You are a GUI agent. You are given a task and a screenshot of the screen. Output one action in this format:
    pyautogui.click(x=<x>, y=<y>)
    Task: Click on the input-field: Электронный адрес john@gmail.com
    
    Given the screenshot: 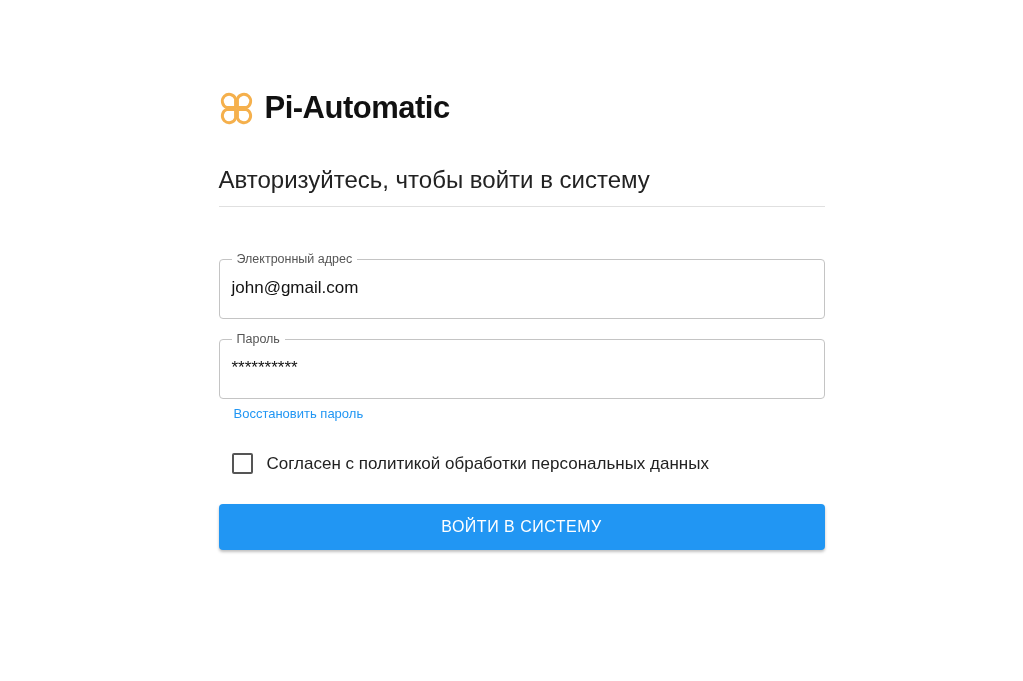 What is the action you would take?
    pyautogui.click(x=521, y=285)
    